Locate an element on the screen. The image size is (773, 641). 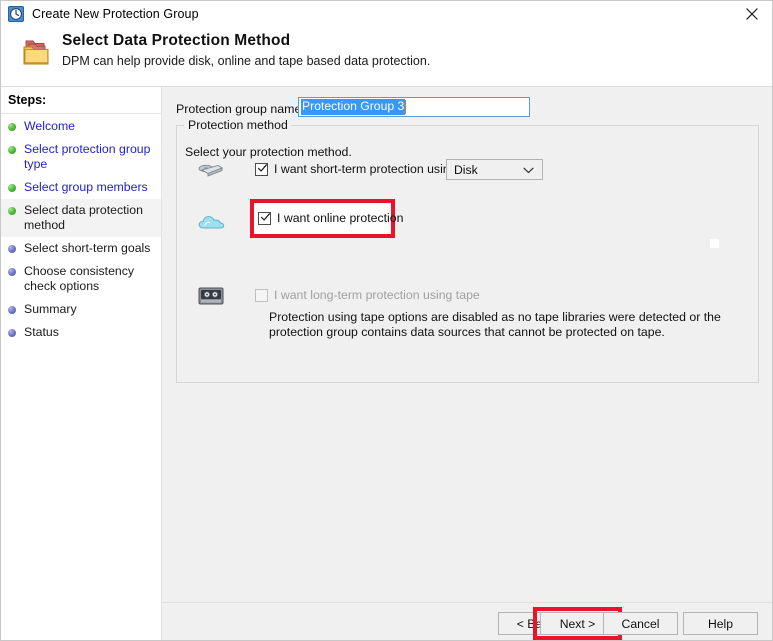
instruction-text: Select your protection method. is located at coordinates (268, 152).